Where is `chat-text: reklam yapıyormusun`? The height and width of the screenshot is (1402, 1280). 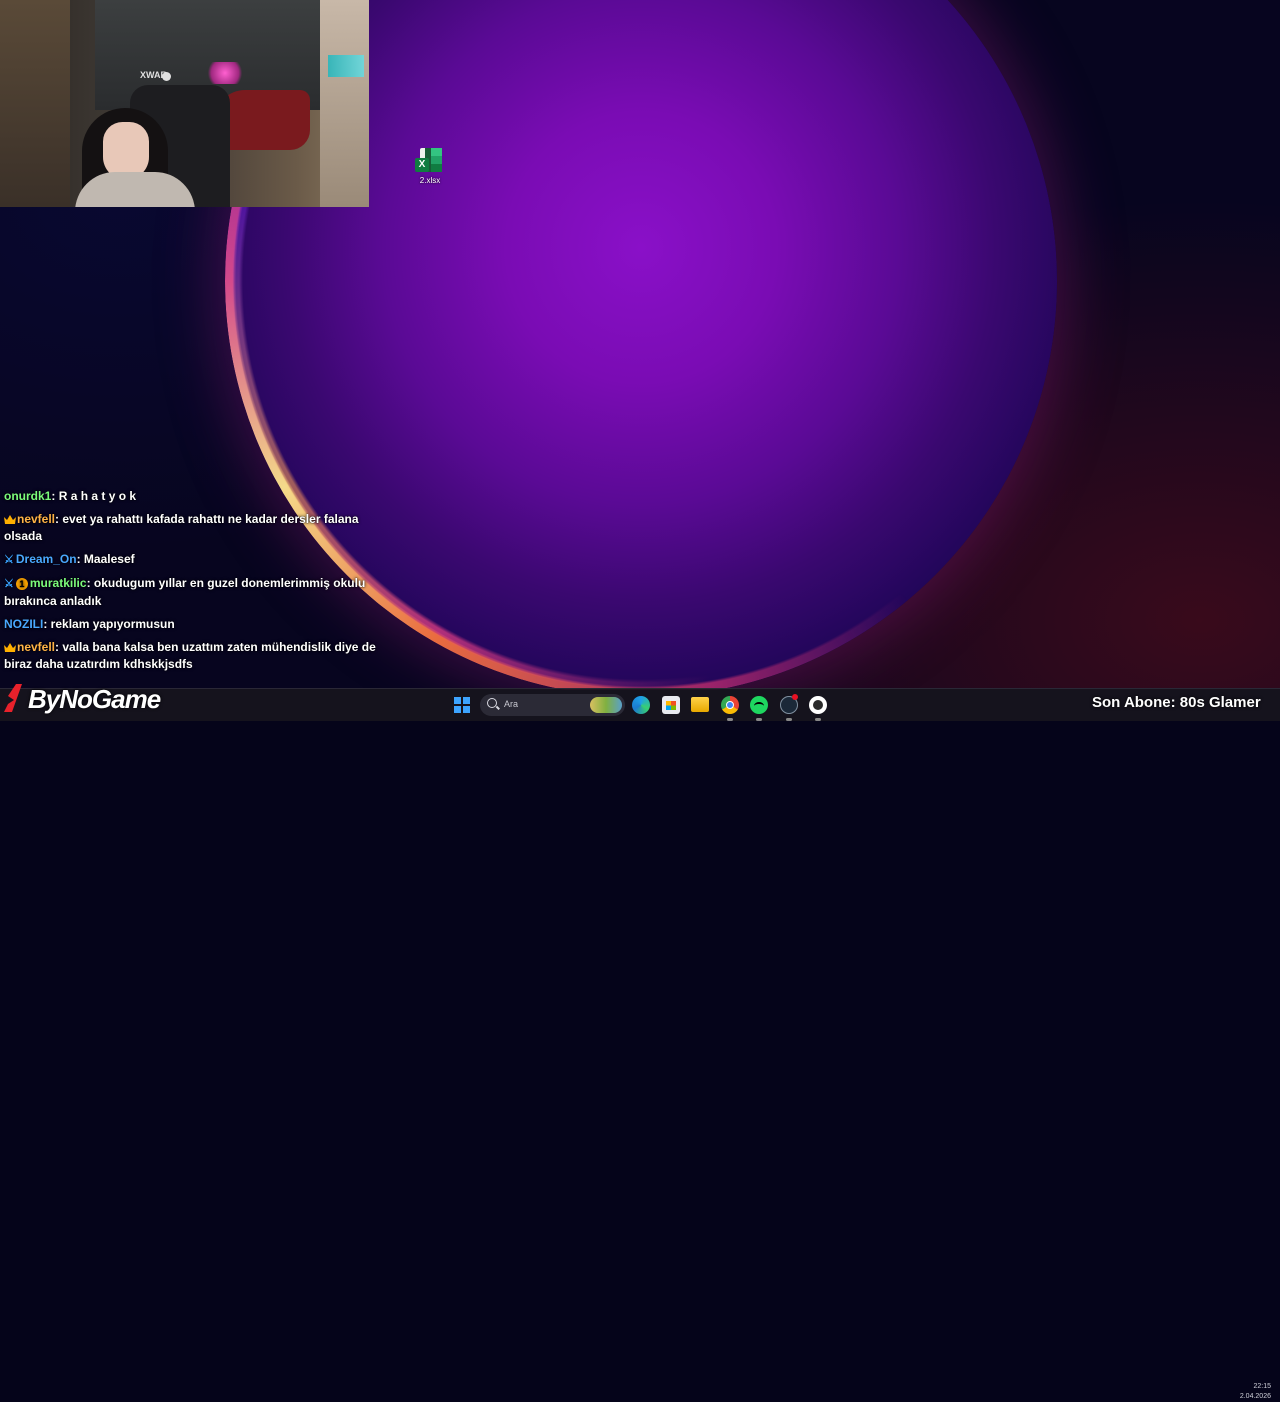
chat-text: reklam yapıyormusun is located at coordinates (112, 624).